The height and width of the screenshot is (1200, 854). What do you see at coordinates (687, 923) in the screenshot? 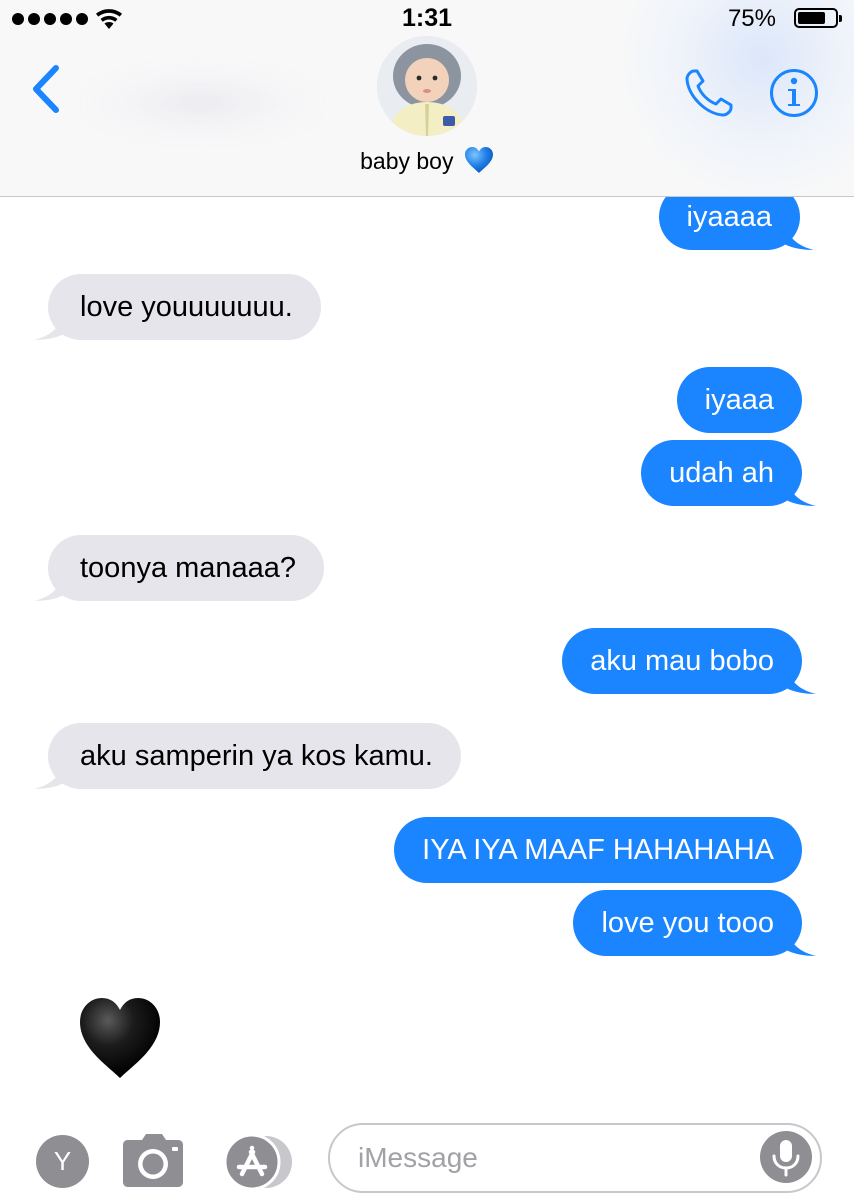
I see `message-text: love you tooo` at bounding box center [687, 923].